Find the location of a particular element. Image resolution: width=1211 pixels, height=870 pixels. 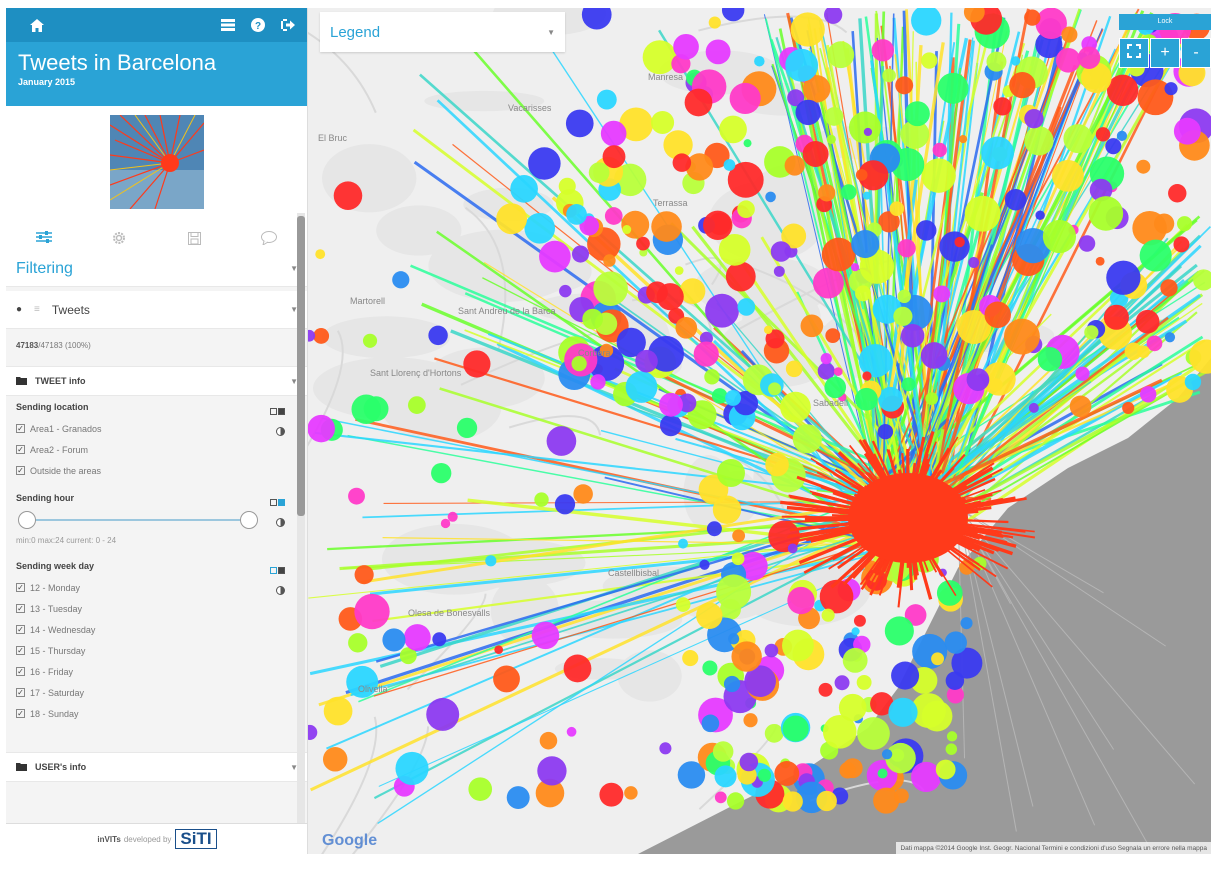

checkbox-label: Area2 - Forum is located at coordinates (59, 449).